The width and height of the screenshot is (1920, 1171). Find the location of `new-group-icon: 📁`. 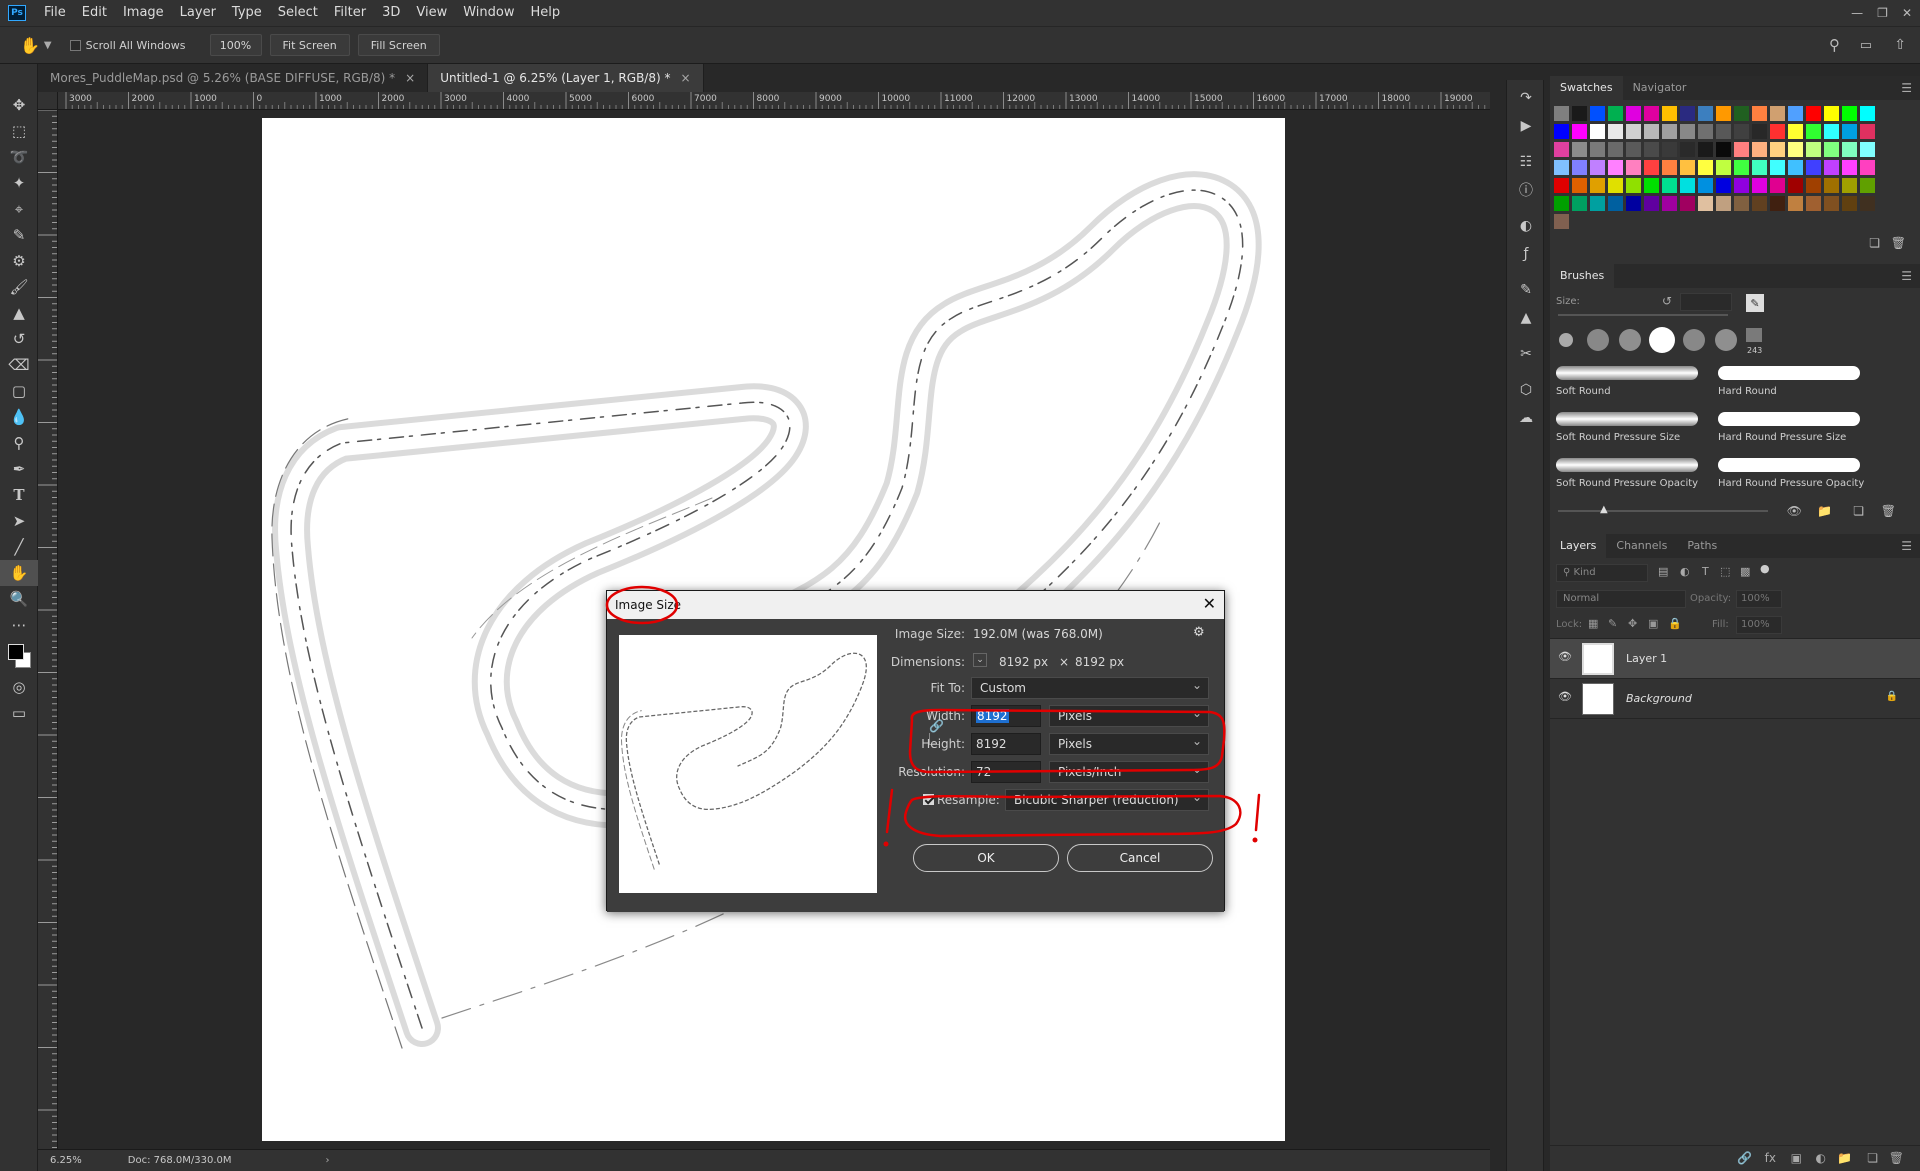

new-group-icon: 📁 is located at coordinates (1824, 511).